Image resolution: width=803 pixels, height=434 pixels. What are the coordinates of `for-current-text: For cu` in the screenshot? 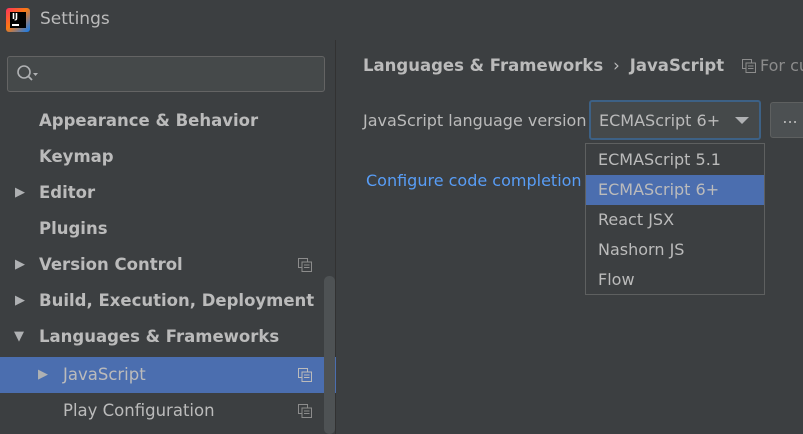 It's located at (781, 65).